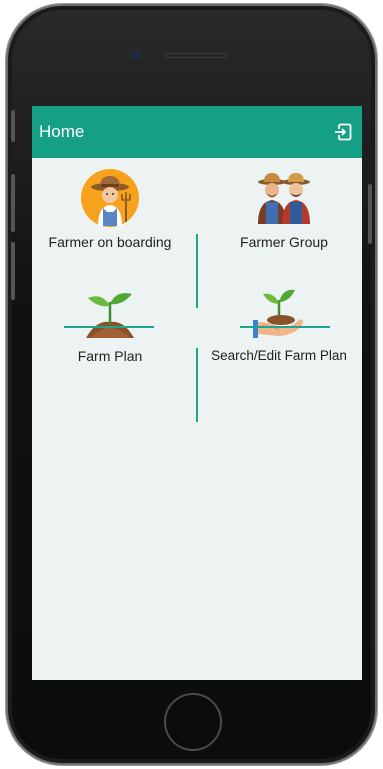  Describe the element at coordinates (279, 355) in the screenshot. I see `tile-label: Search/Edit Farm Plan` at that location.